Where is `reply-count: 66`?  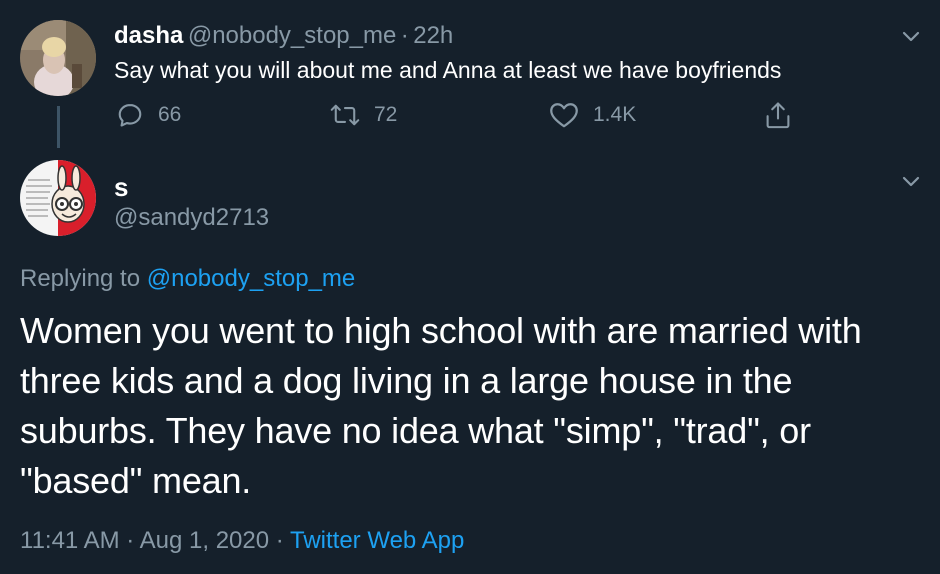
reply-count: 66 is located at coordinates (170, 114).